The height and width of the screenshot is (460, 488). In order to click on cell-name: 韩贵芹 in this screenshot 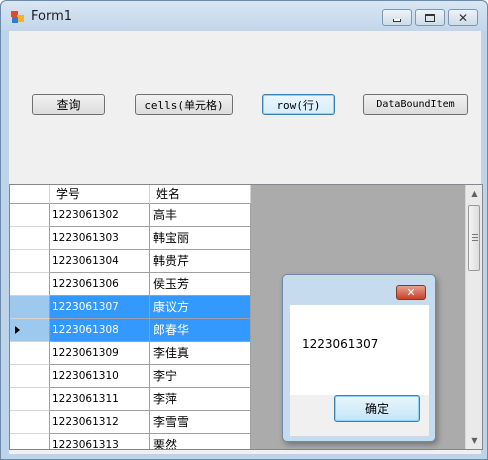, I will do `click(200, 261)`.